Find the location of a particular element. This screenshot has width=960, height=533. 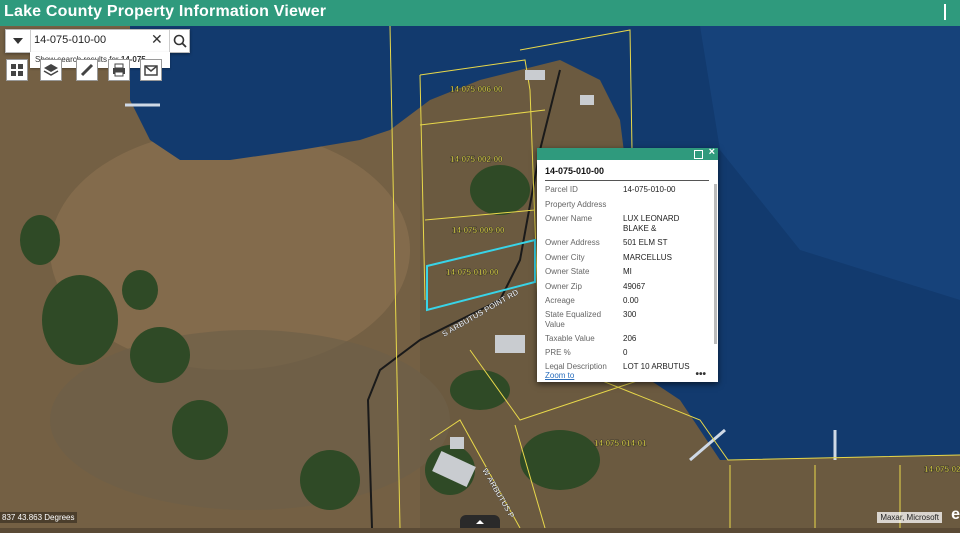

layers-icon is located at coordinates (51, 70).